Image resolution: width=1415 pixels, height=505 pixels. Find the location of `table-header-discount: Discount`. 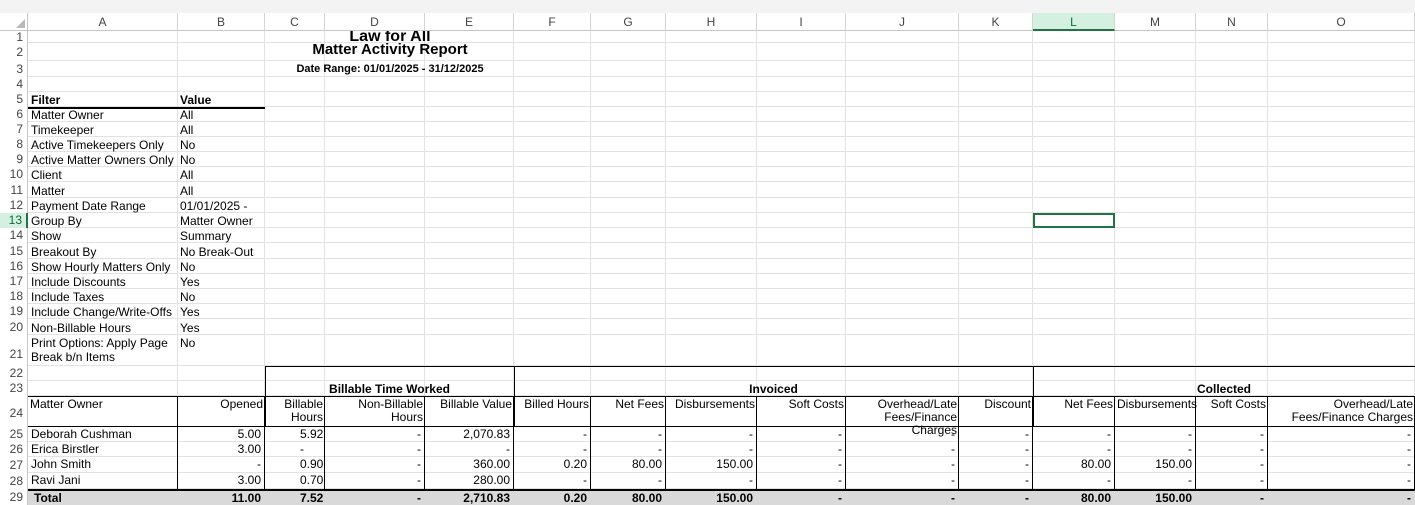

table-header-discount: Discount is located at coordinates (996, 404).